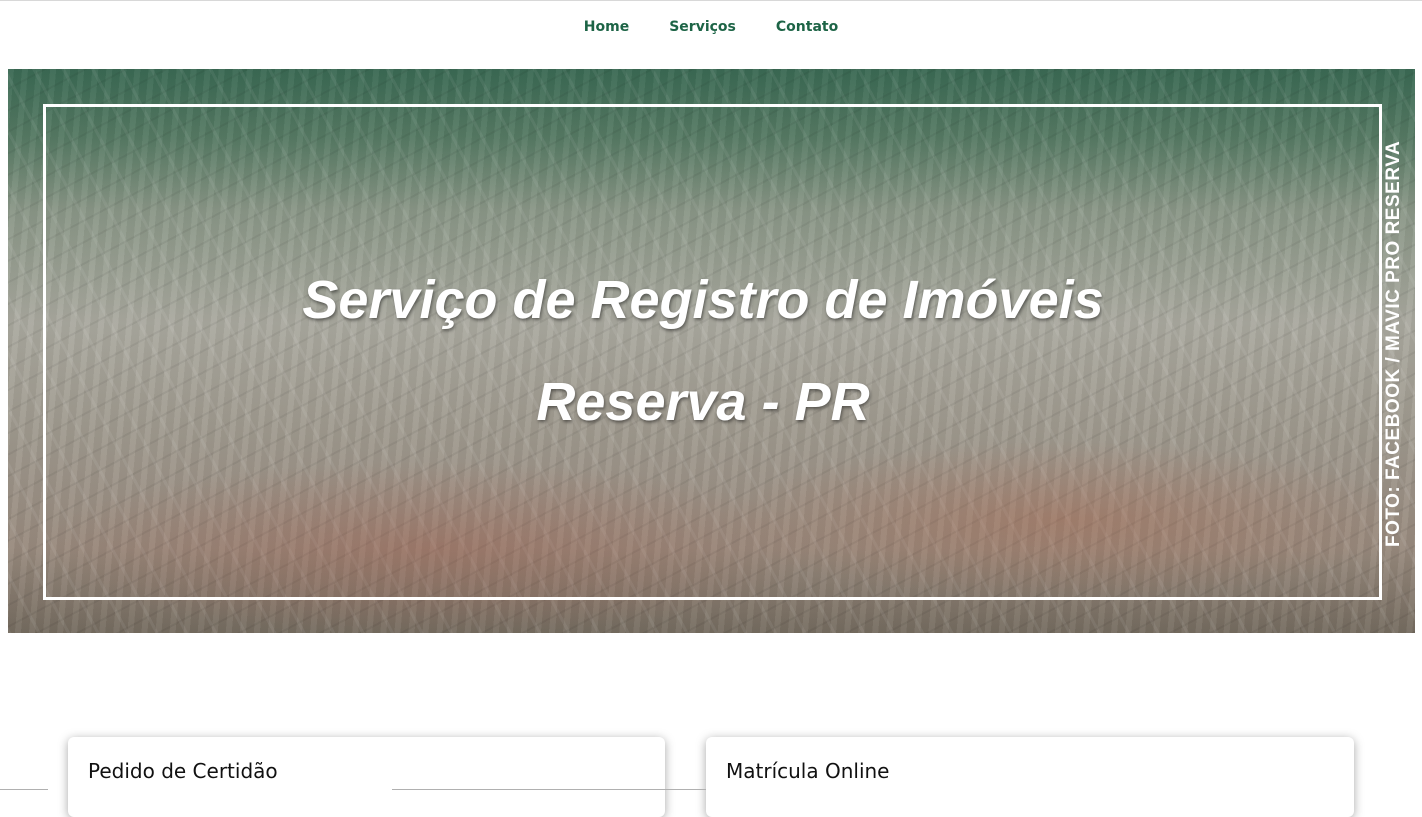 The width and height of the screenshot is (1422, 817). I want to click on top-border, so click(711, 0).